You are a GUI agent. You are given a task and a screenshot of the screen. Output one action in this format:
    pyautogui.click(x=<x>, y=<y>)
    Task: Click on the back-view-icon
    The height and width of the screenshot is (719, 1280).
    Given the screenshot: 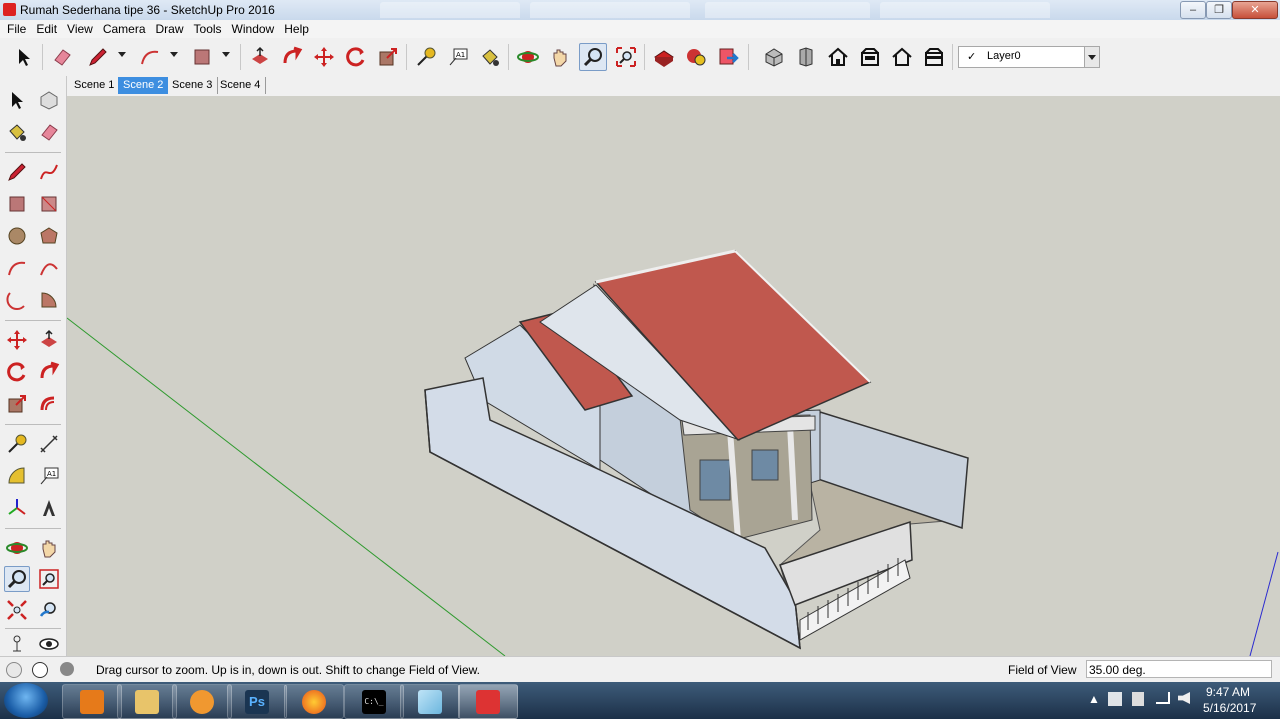 What is the action you would take?
    pyautogui.click(x=902, y=57)
    